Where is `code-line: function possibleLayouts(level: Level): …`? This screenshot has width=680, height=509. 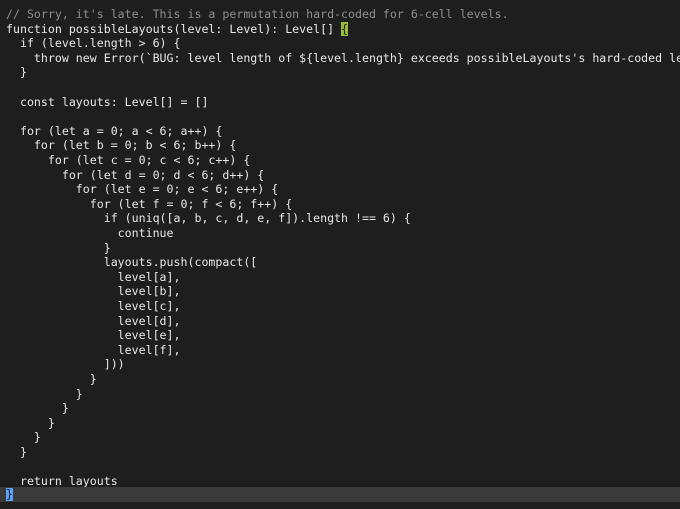 code-line: function possibleLayouts(level: Level): … is located at coordinates (177, 29).